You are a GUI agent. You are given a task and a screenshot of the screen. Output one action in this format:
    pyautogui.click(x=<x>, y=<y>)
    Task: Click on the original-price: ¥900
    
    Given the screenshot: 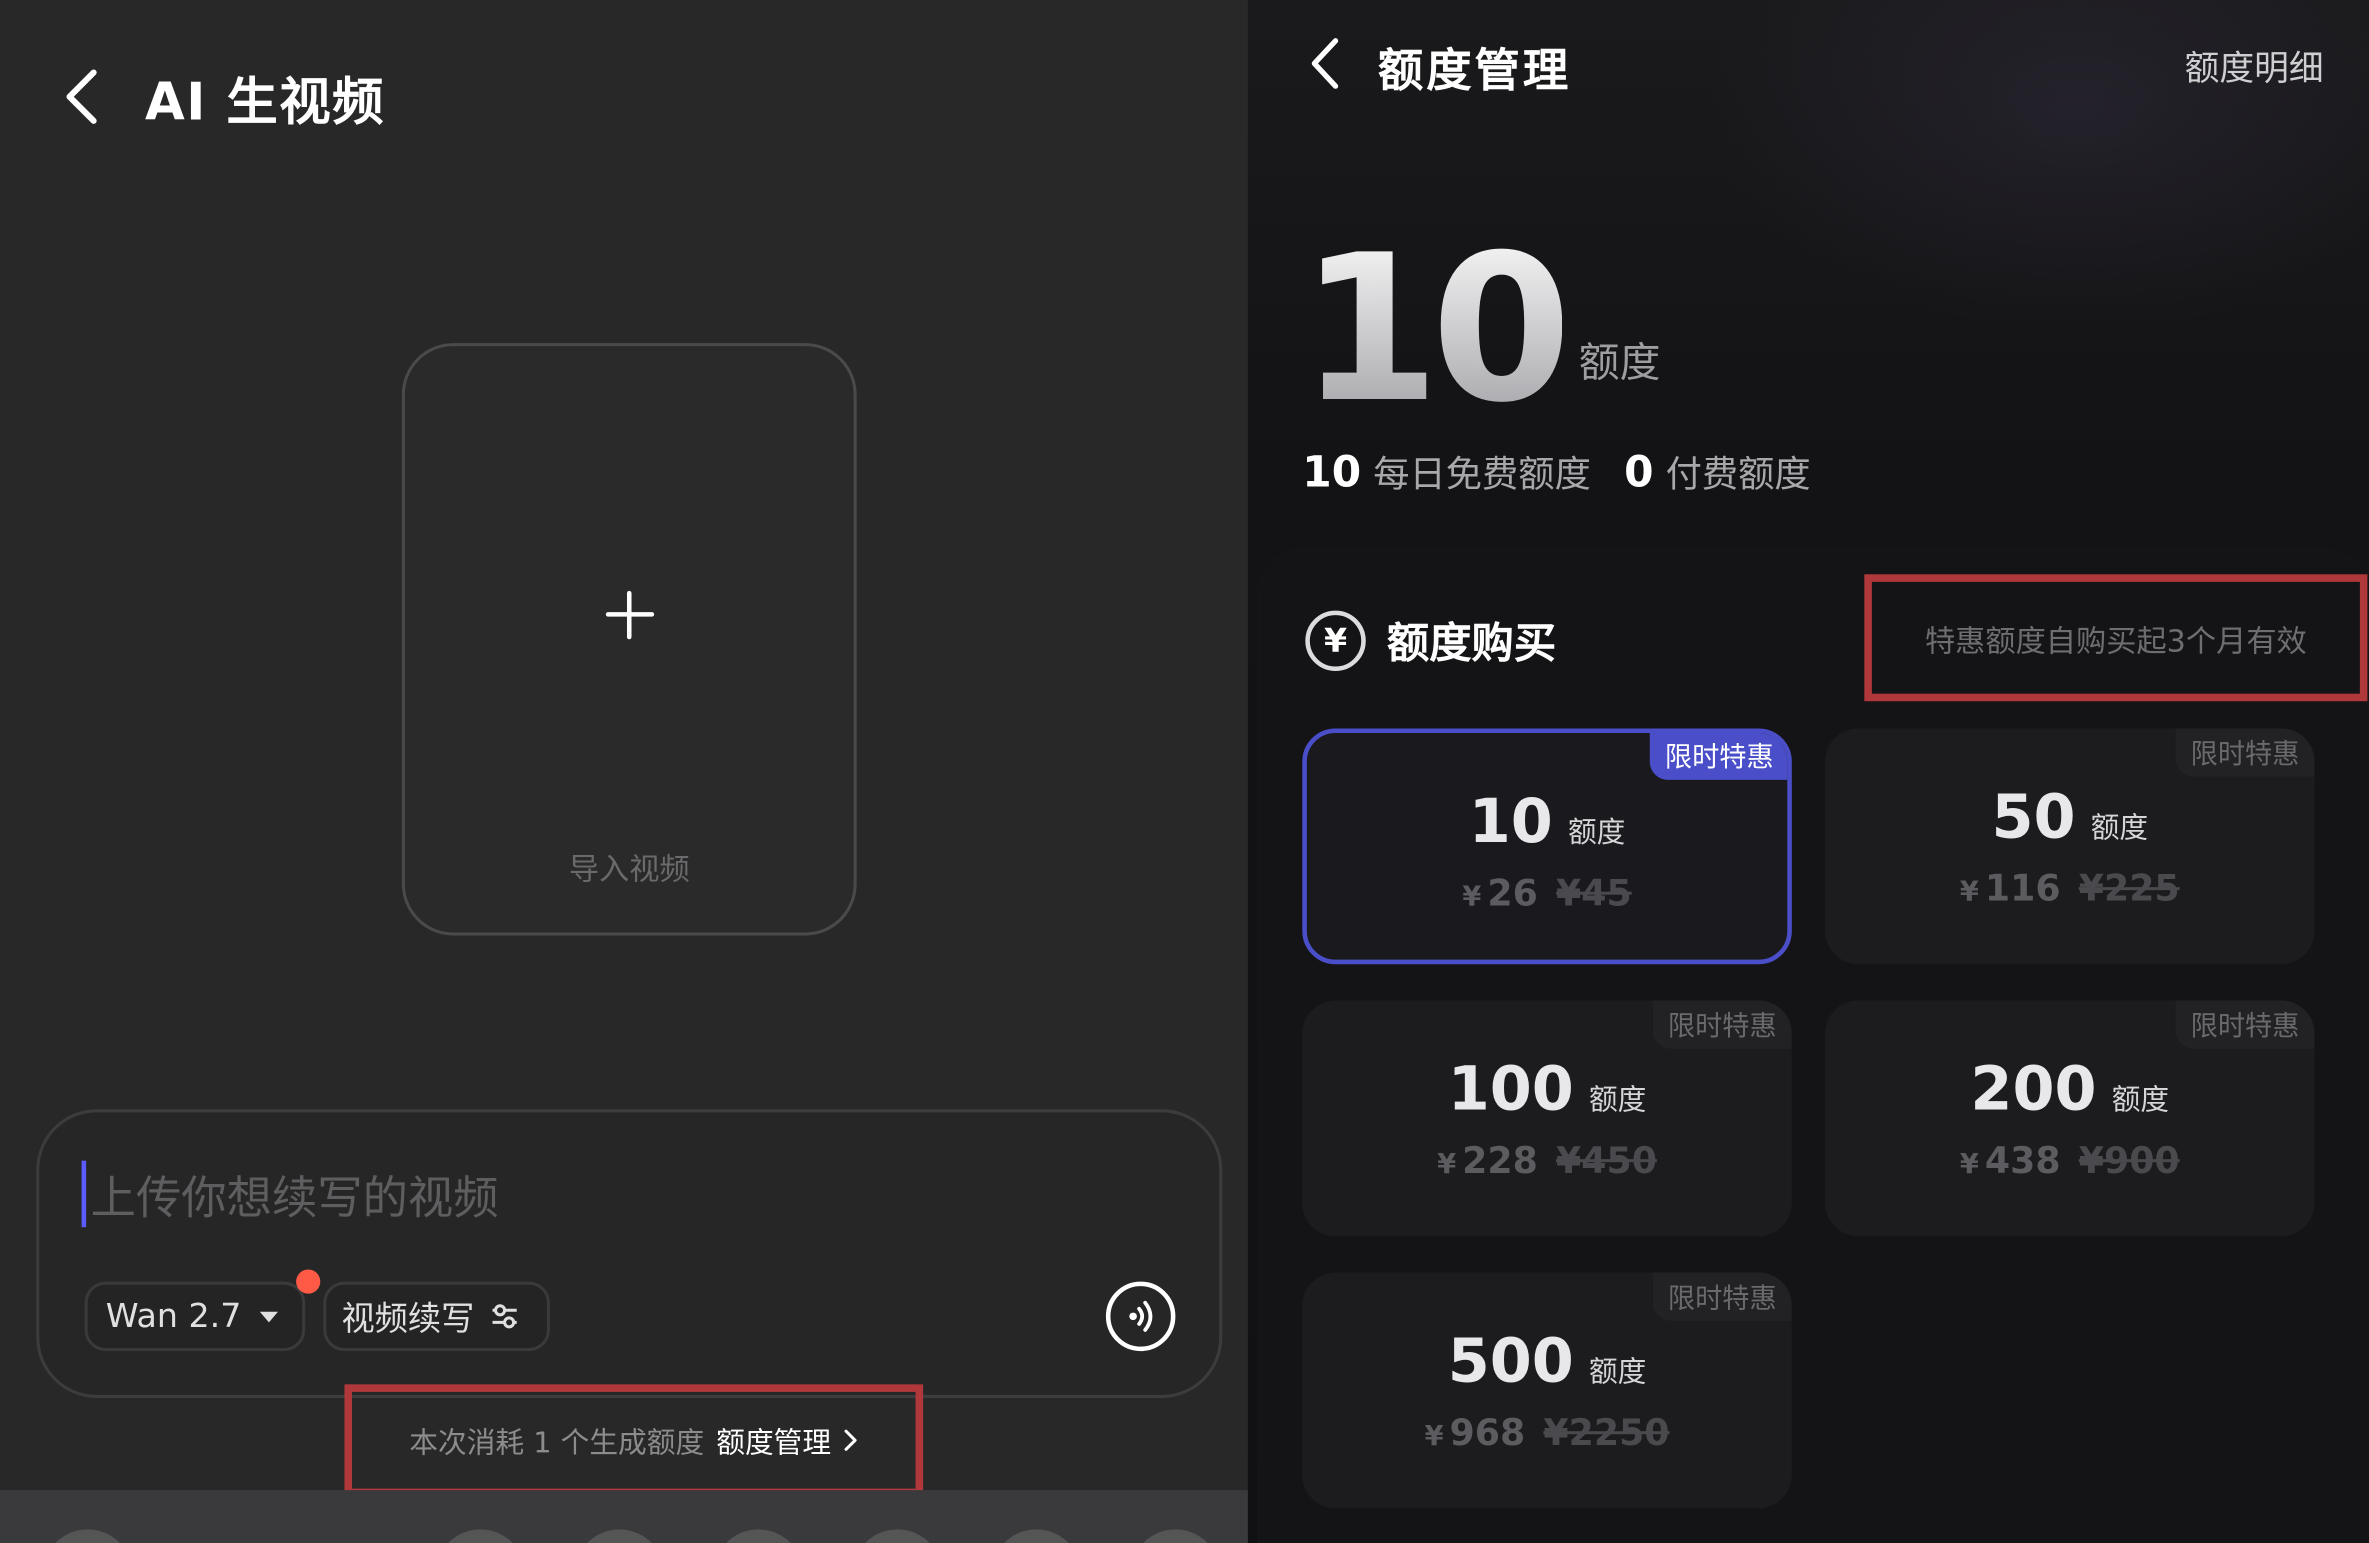 What is the action you would take?
    pyautogui.click(x=2129, y=1160)
    